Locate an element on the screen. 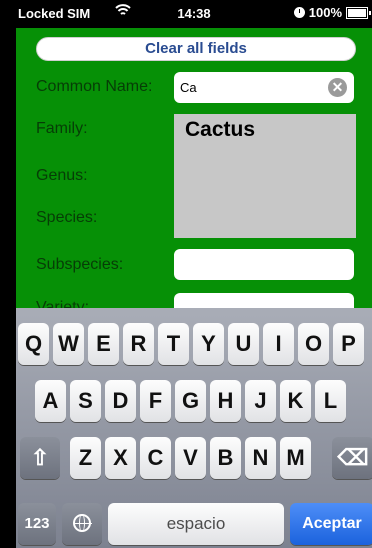 This screenshot has height=548, width=372. key-l: L is located at coordinates (330, 401).